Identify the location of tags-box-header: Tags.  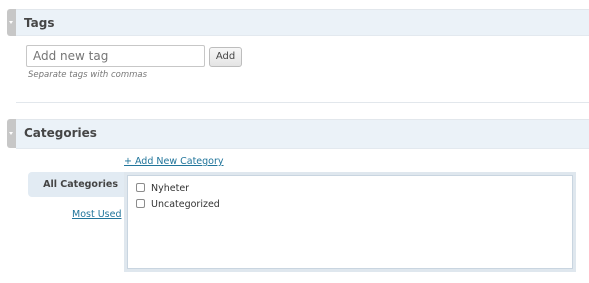
(302, 23).